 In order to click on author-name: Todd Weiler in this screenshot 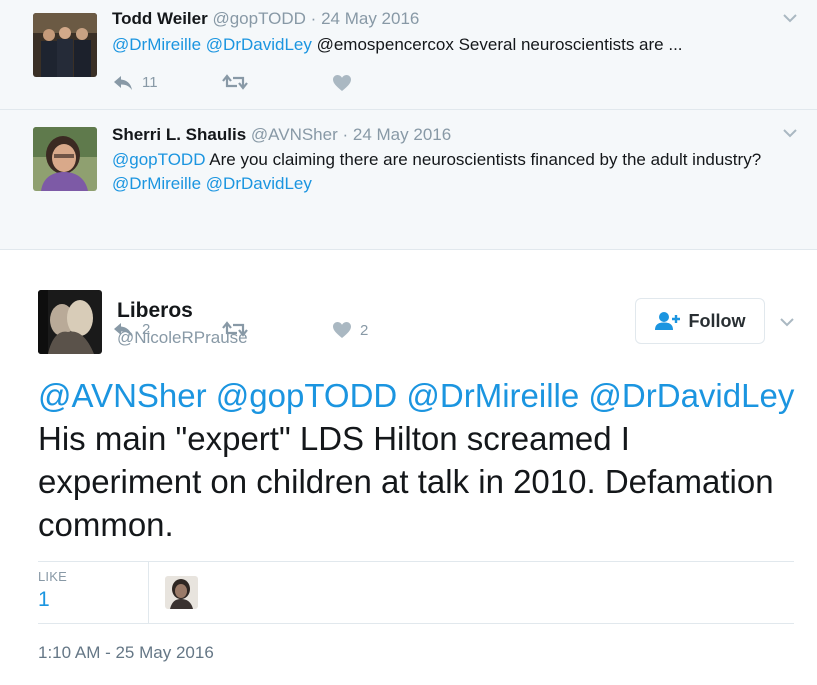, I will do `click(160, 18)`.